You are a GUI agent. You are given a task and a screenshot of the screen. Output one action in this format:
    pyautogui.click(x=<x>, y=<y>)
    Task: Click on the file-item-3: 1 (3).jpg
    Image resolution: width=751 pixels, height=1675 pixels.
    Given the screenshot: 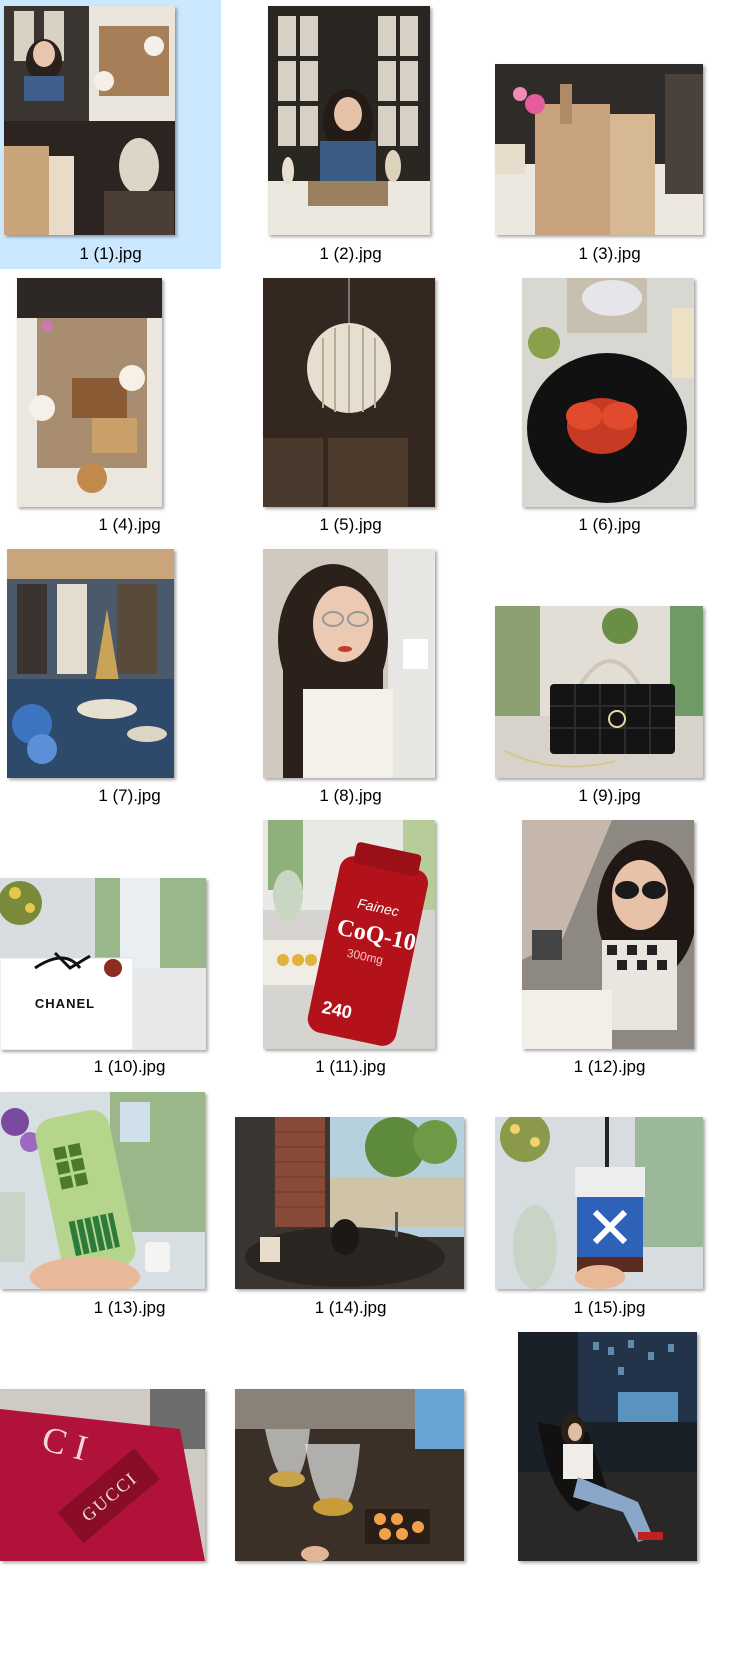 What is the action you would take?
    pyautogui.click(x=609, y=135)
    